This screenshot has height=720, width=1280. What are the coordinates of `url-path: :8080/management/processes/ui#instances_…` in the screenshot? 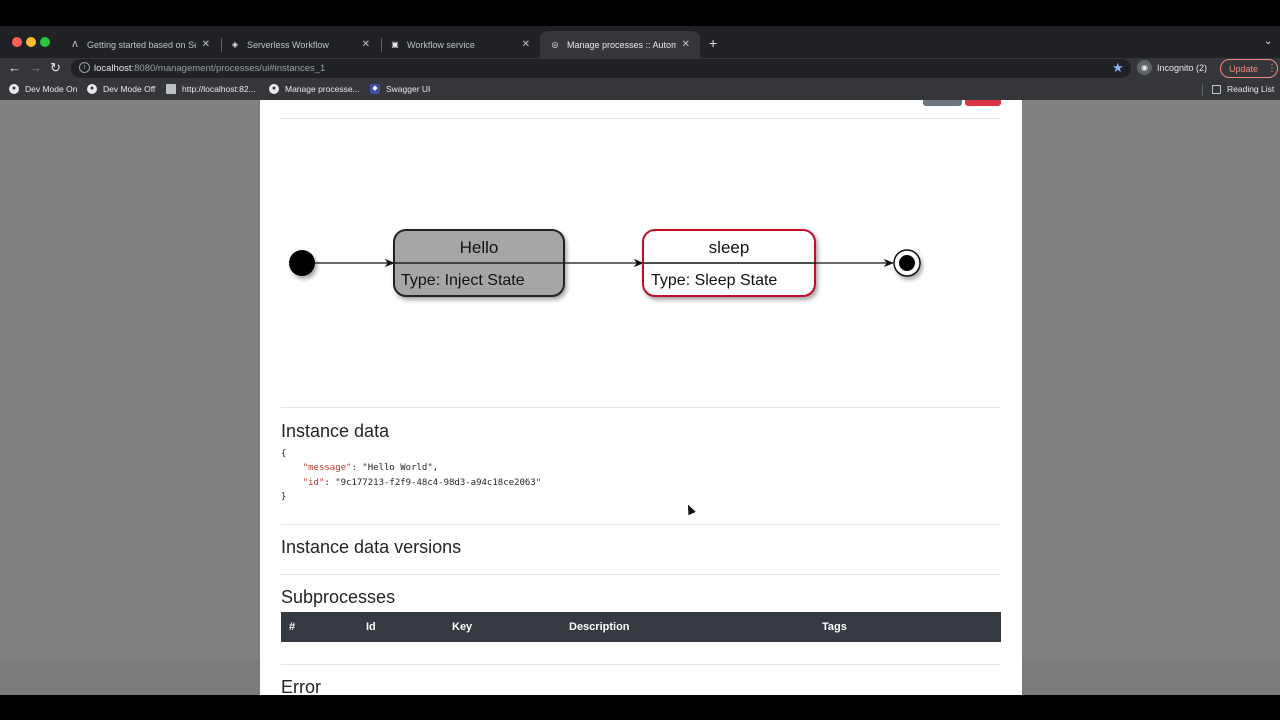 It's located at (228, 68).